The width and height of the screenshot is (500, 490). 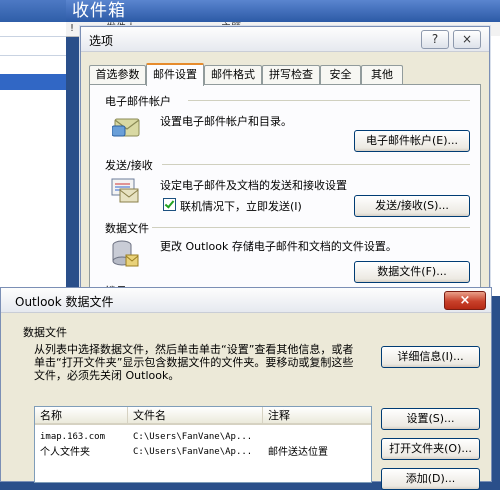 I want to click on importance-column: !, so click(x=72, y=29).